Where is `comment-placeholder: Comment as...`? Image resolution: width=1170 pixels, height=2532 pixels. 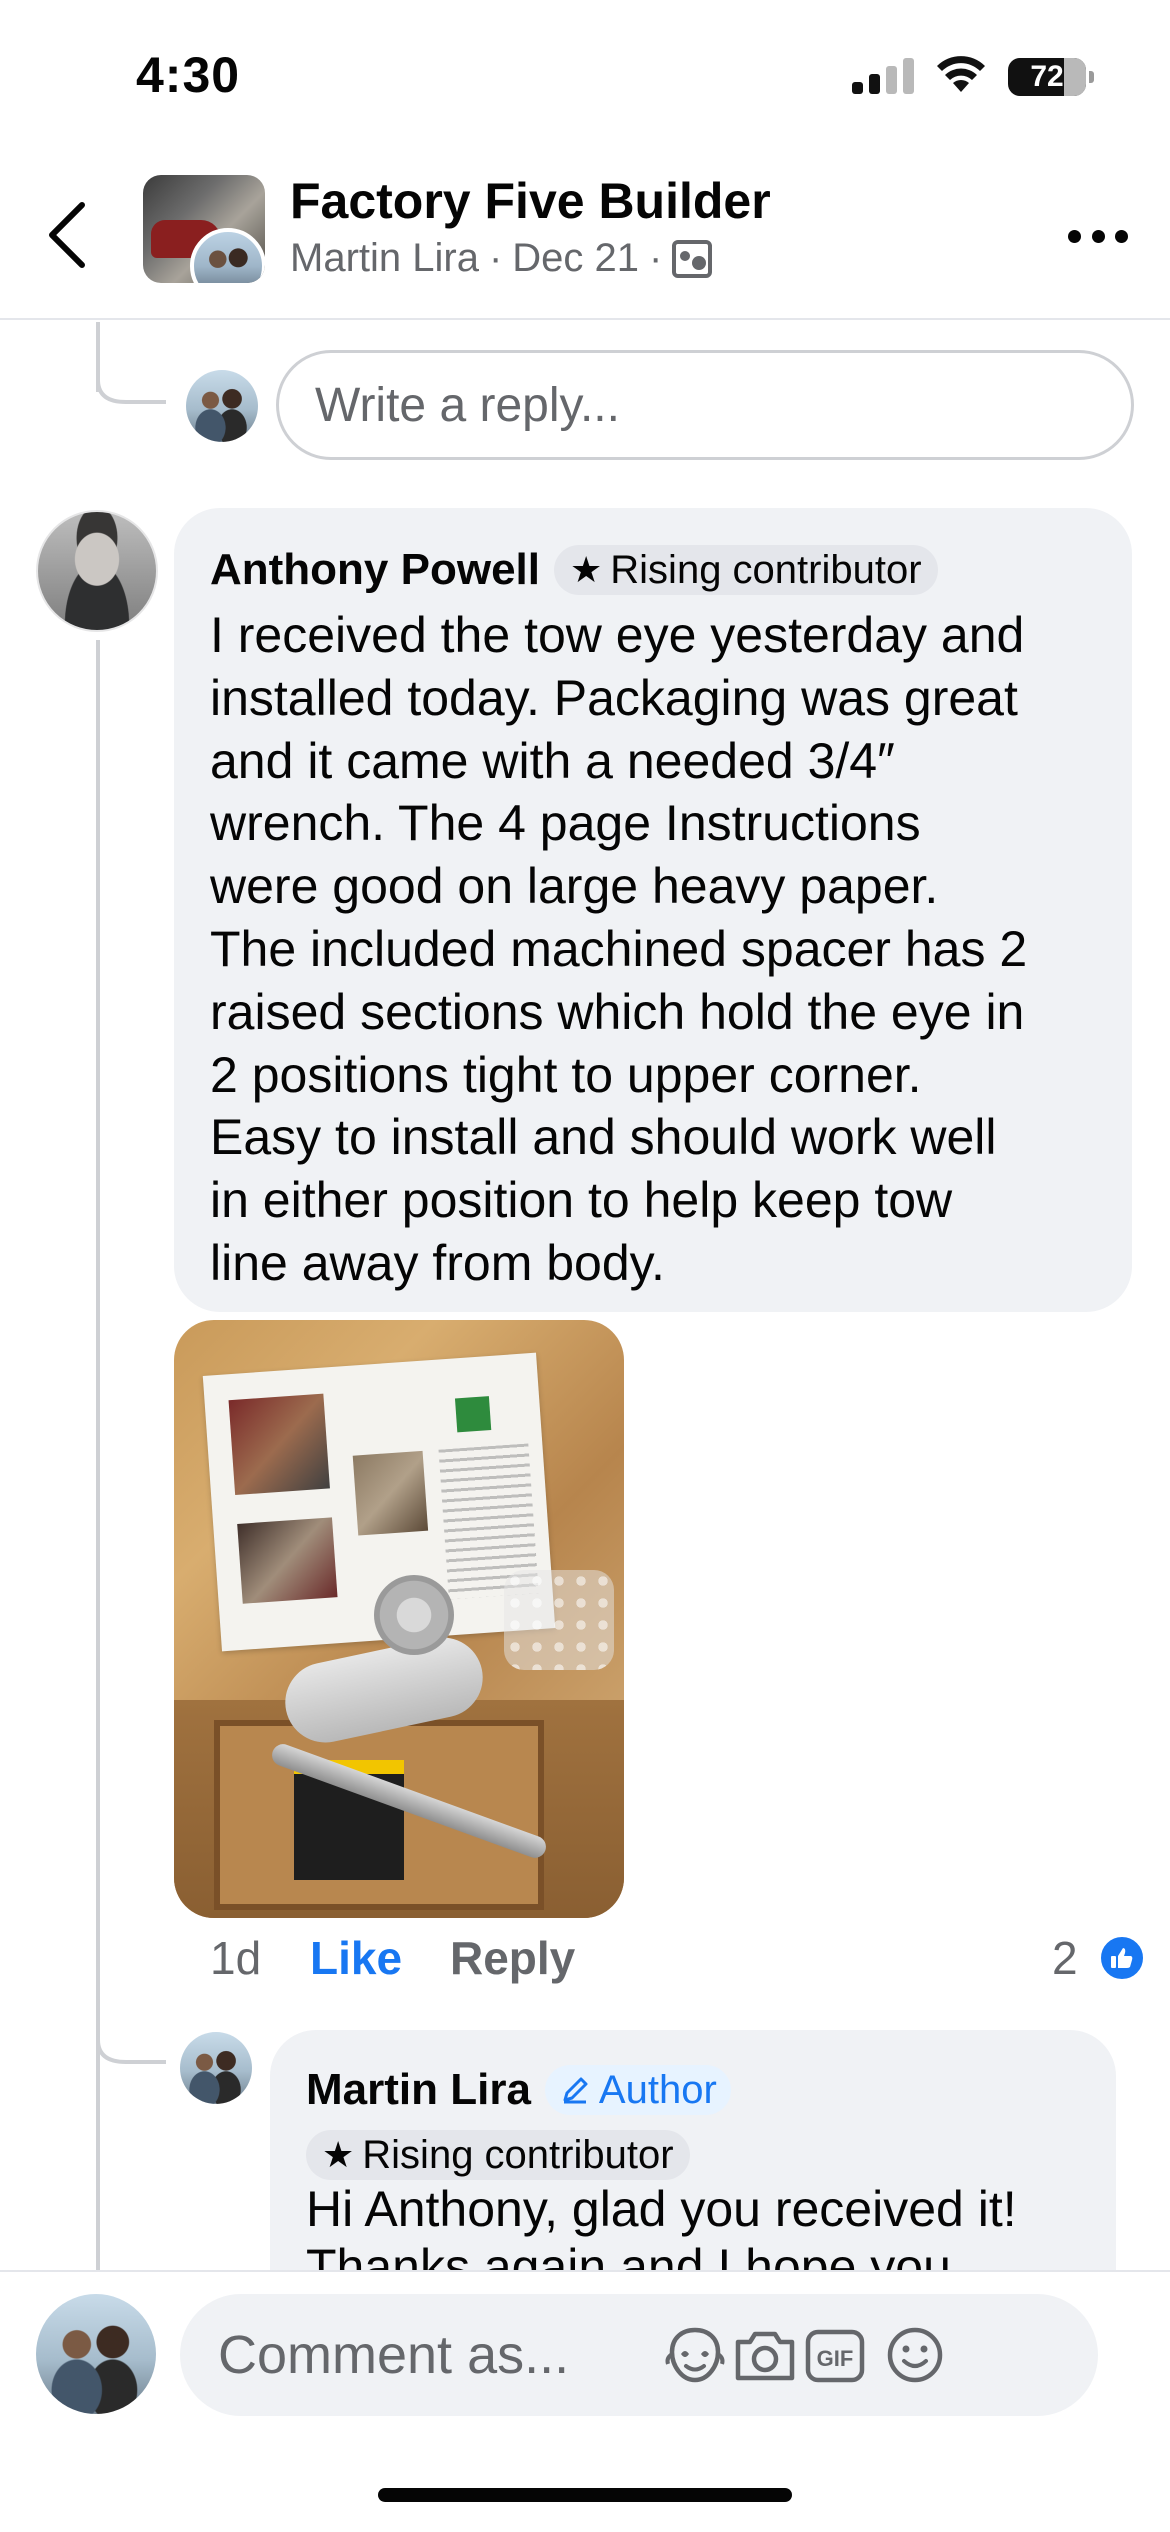 comment-placeholder: Comment as... is located at coordinates (394, 2355).